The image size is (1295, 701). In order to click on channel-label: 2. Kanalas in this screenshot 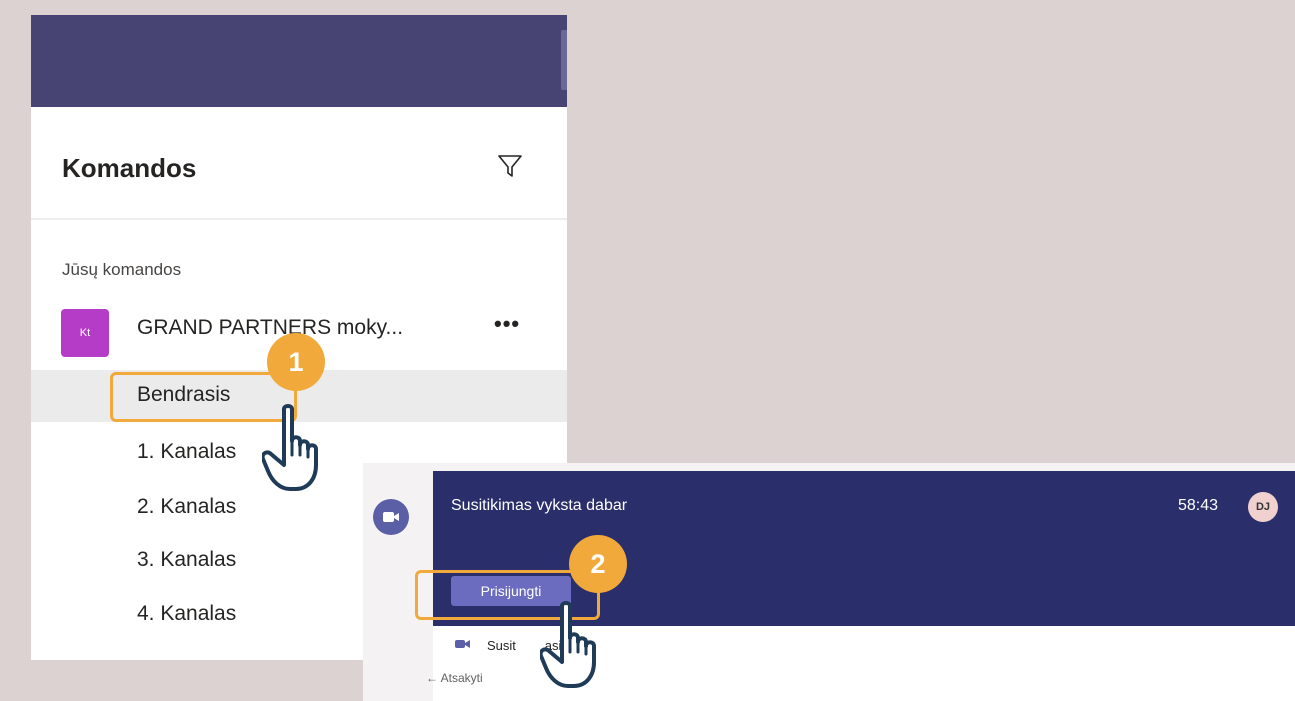, I will do `click(187, 506)`.